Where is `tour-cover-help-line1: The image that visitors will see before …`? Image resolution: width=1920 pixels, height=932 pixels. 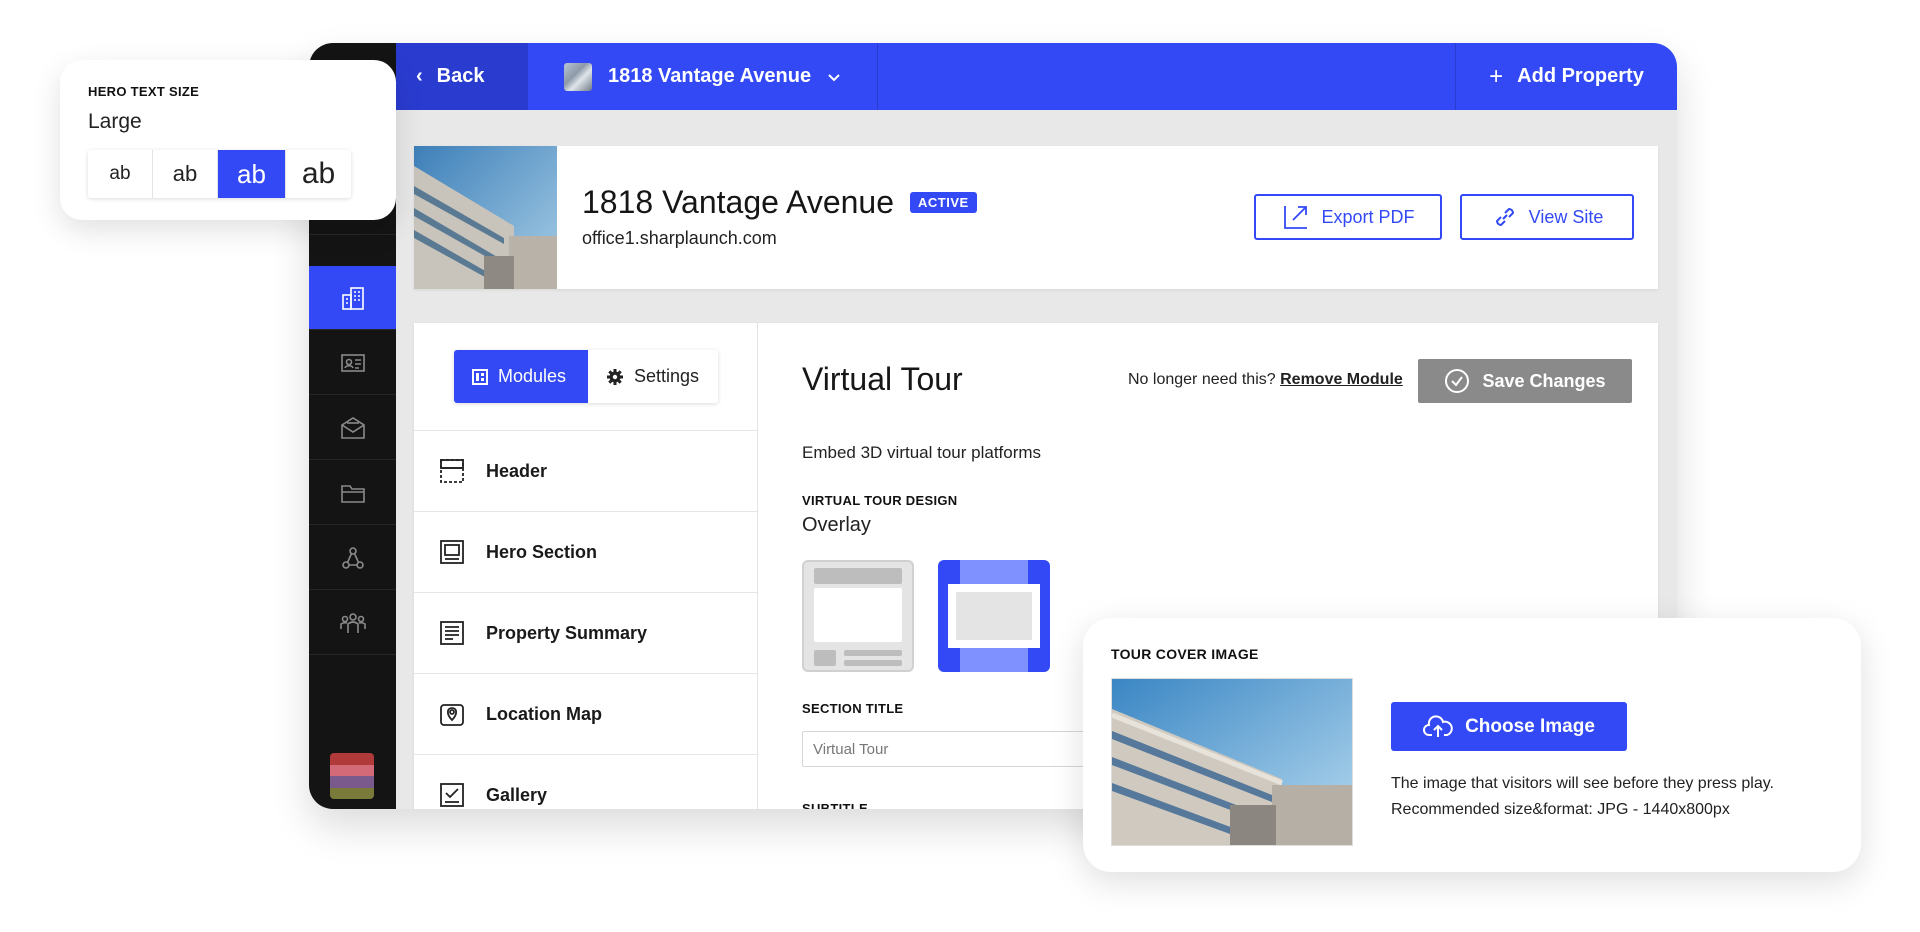 tour-cover-help-line1: The image that visitors will see before … is located at coordinates (1582, 783).